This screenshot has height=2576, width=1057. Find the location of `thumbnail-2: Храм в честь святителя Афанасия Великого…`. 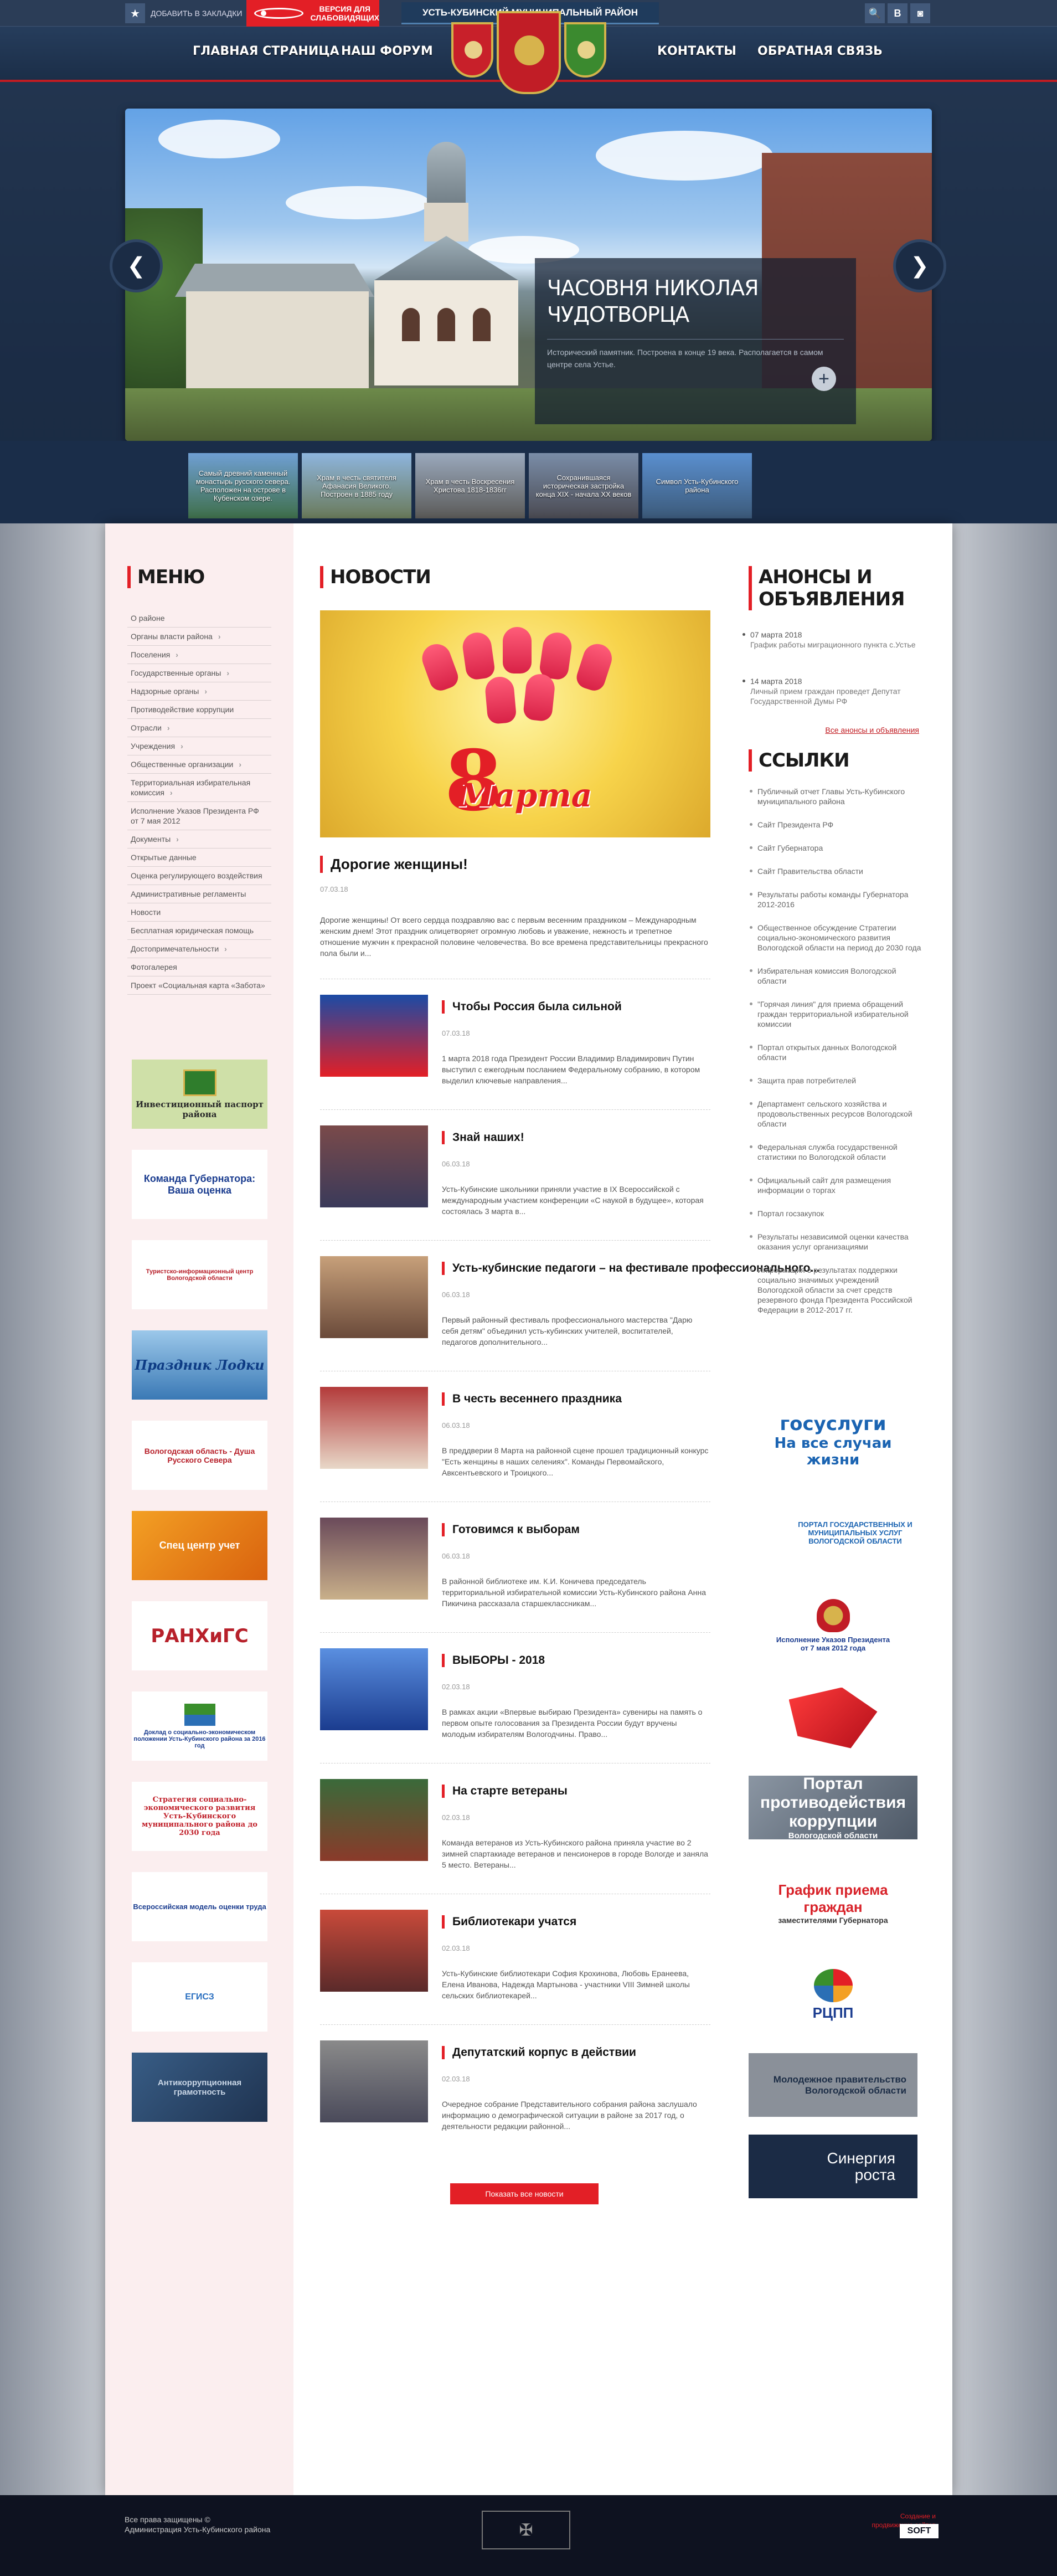

thumbnail-2: Храм в честь святителя Афанасия Великого… is located at coordinates (356, 485).